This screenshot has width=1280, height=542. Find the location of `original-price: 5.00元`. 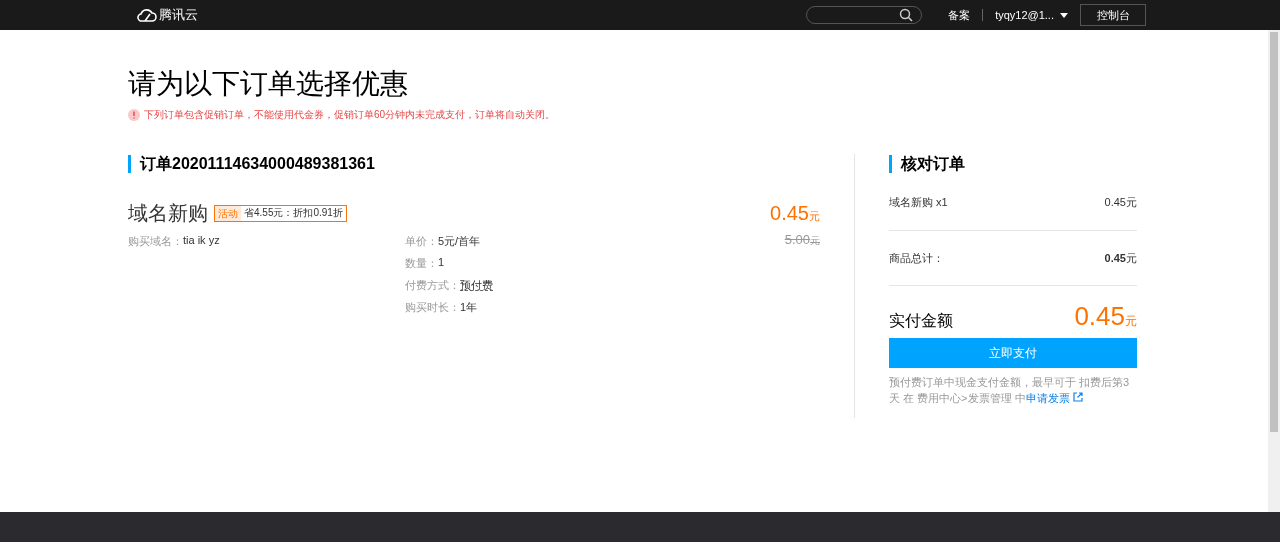

original-price: 5.00元 is located at coordinates (802, 240).